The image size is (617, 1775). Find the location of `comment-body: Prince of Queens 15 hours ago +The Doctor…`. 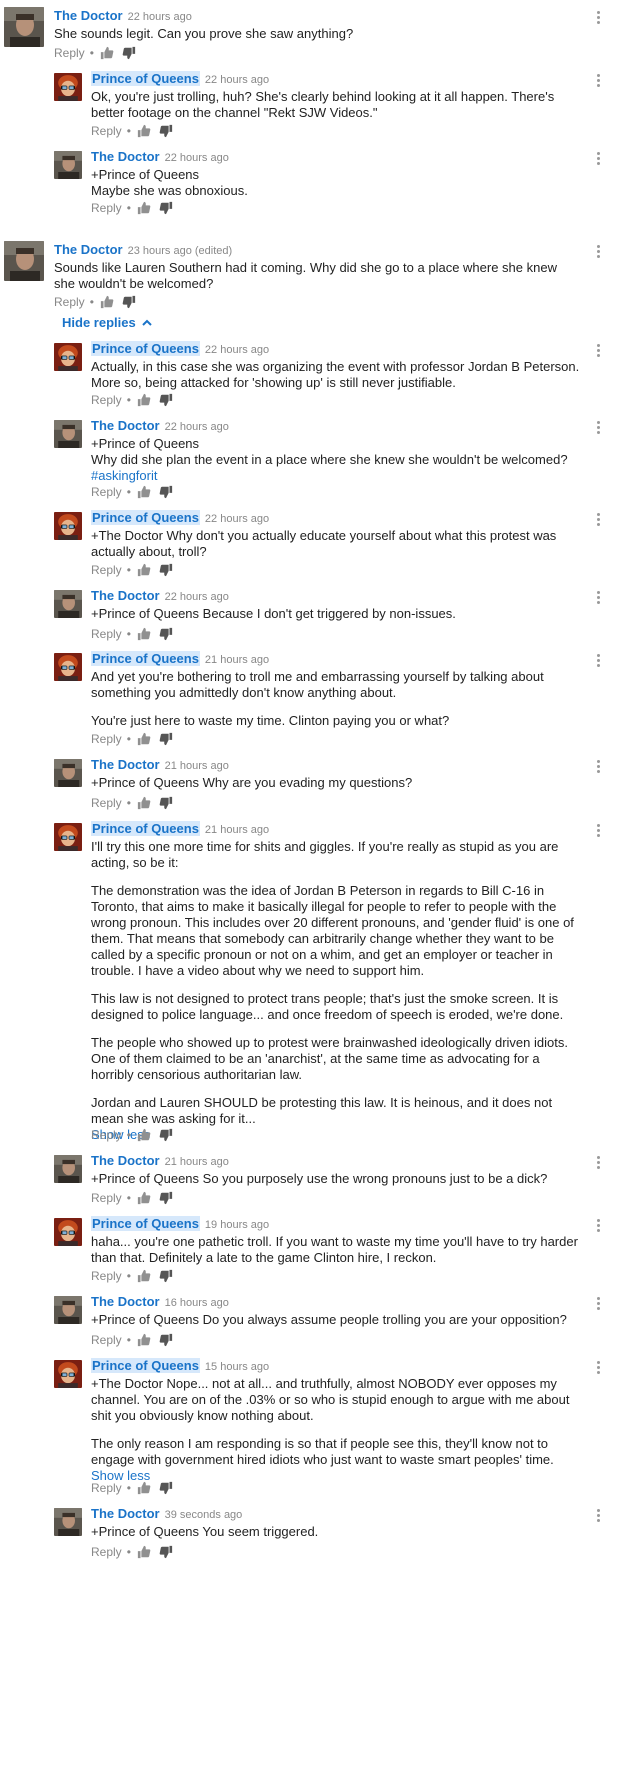

comment-body: Prince of Queens 15 hours ago +The Doctor… is located at coordinates (336, 1420).